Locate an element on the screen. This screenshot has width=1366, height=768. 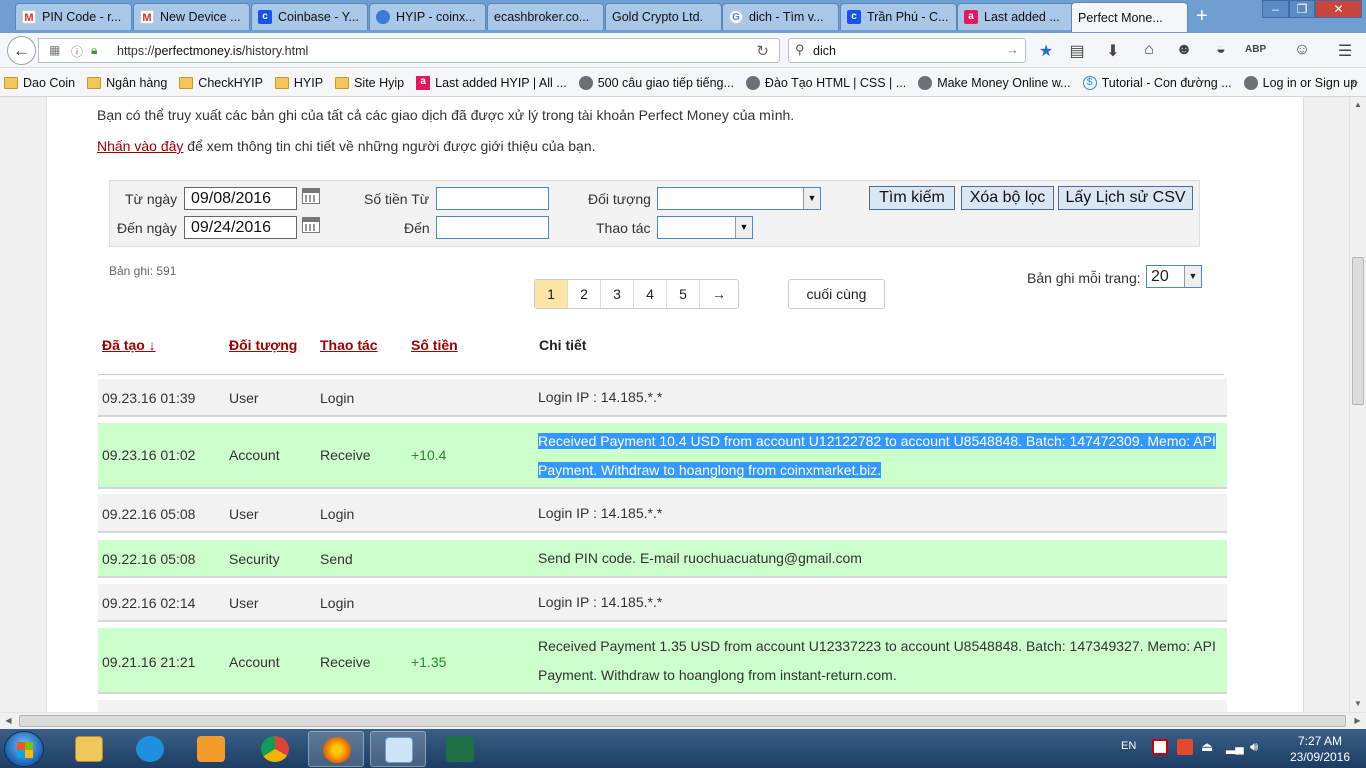
page-2-button: 2 is located at coordinates (584, 294).